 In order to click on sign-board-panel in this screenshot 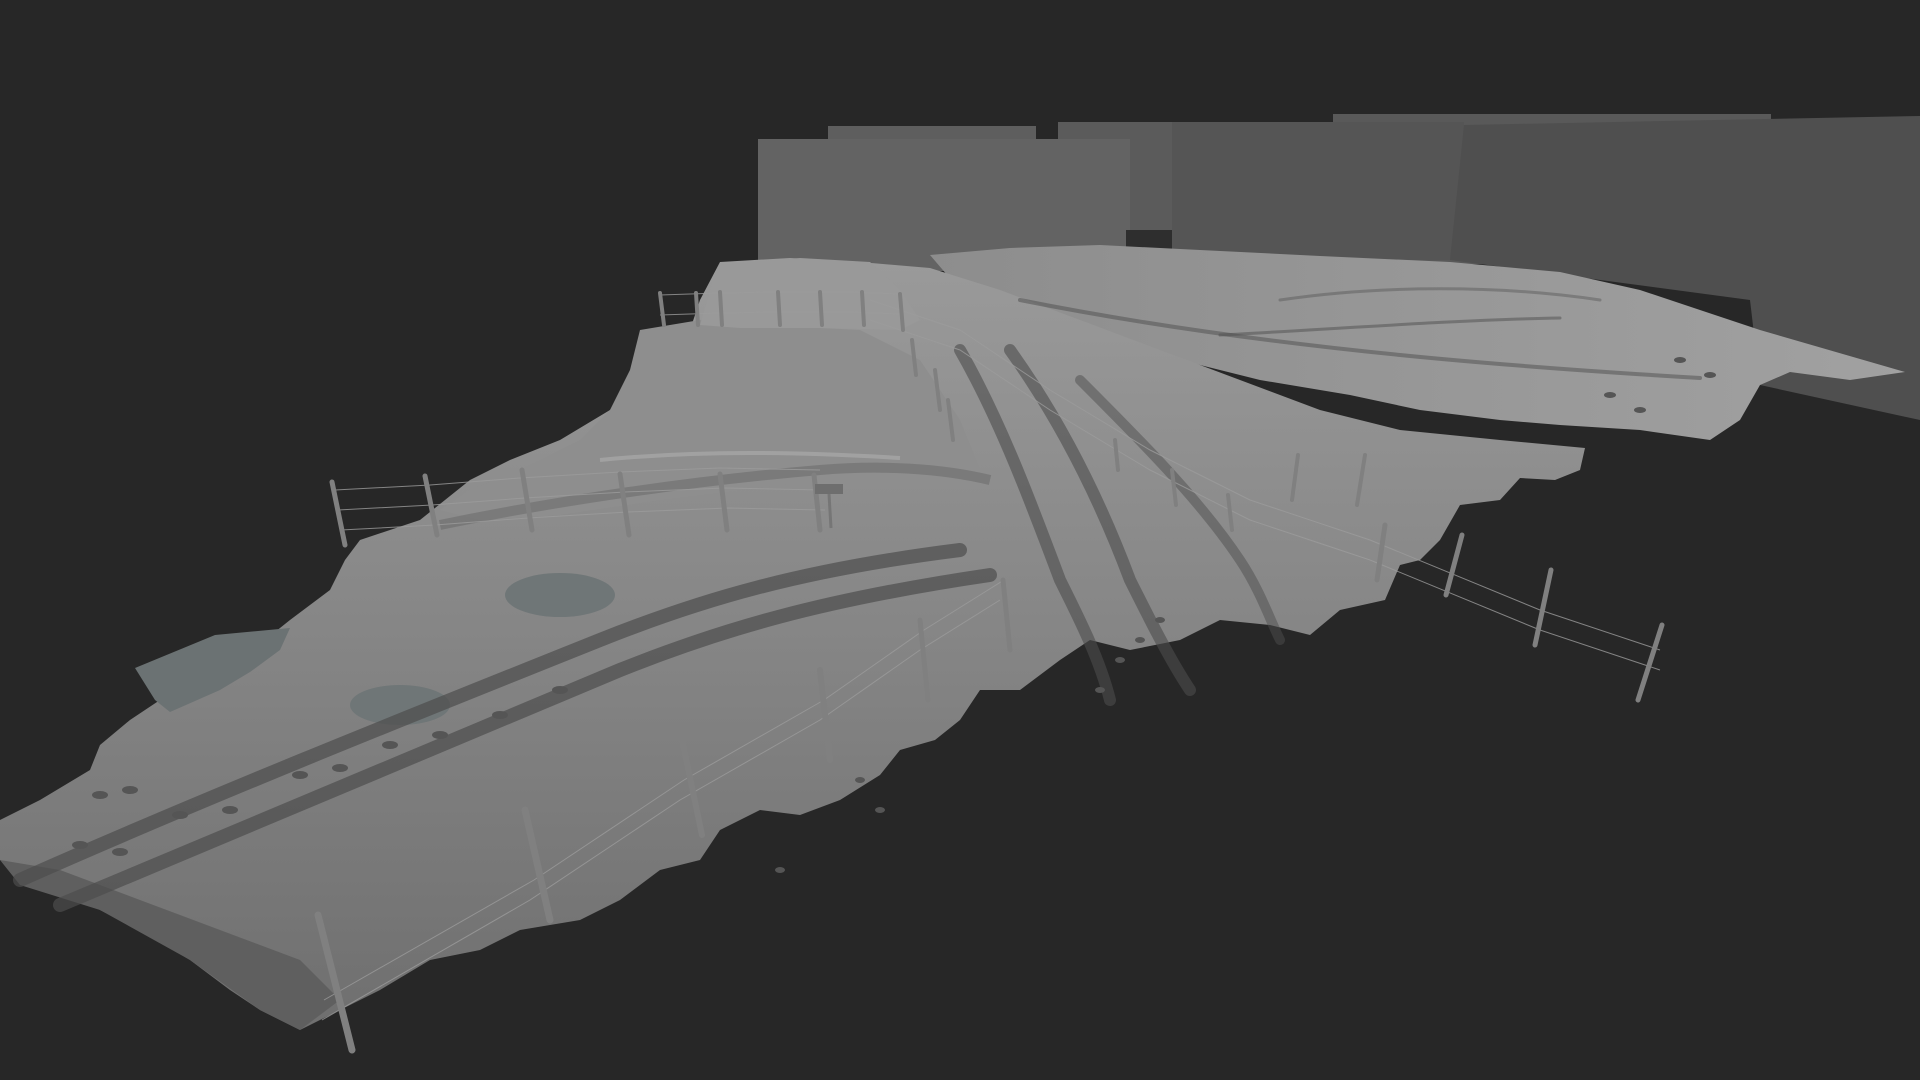, I will do `click(829, 489)`.